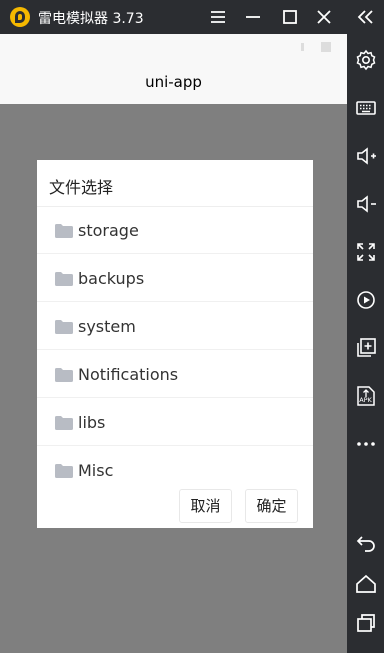  I want to click on emulator-sidebar: APK, so click(365, 343).